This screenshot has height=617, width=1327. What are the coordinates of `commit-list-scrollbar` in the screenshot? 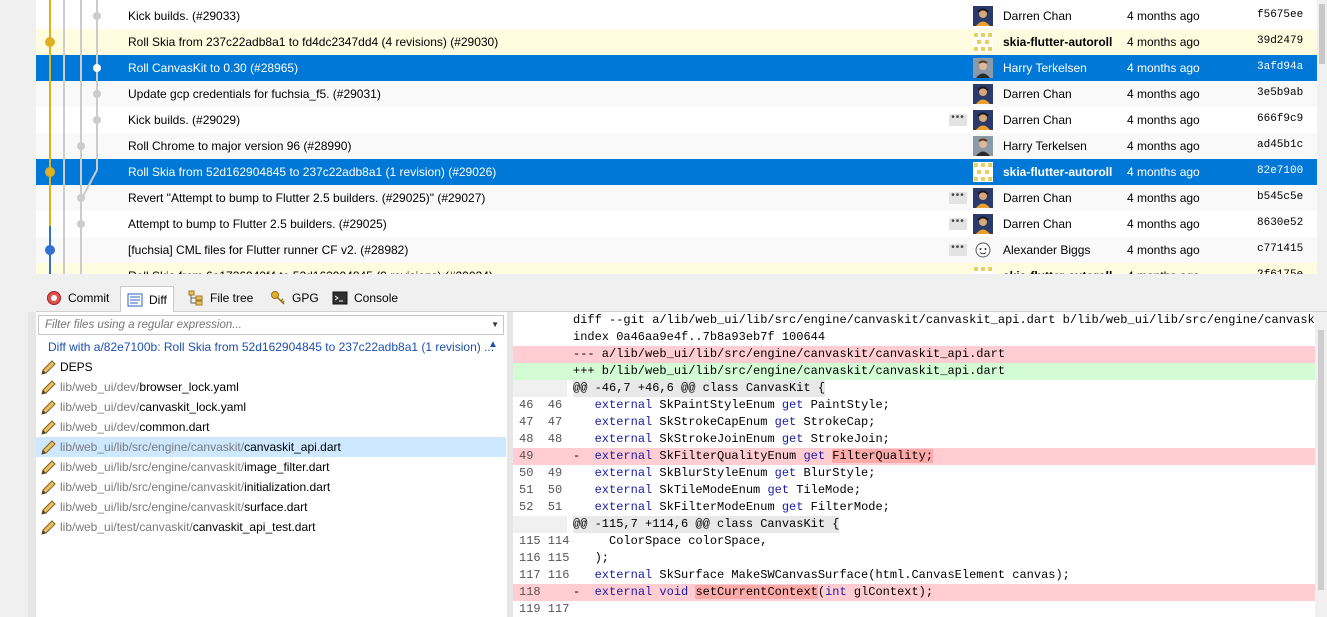 It's located at (1322, 137).